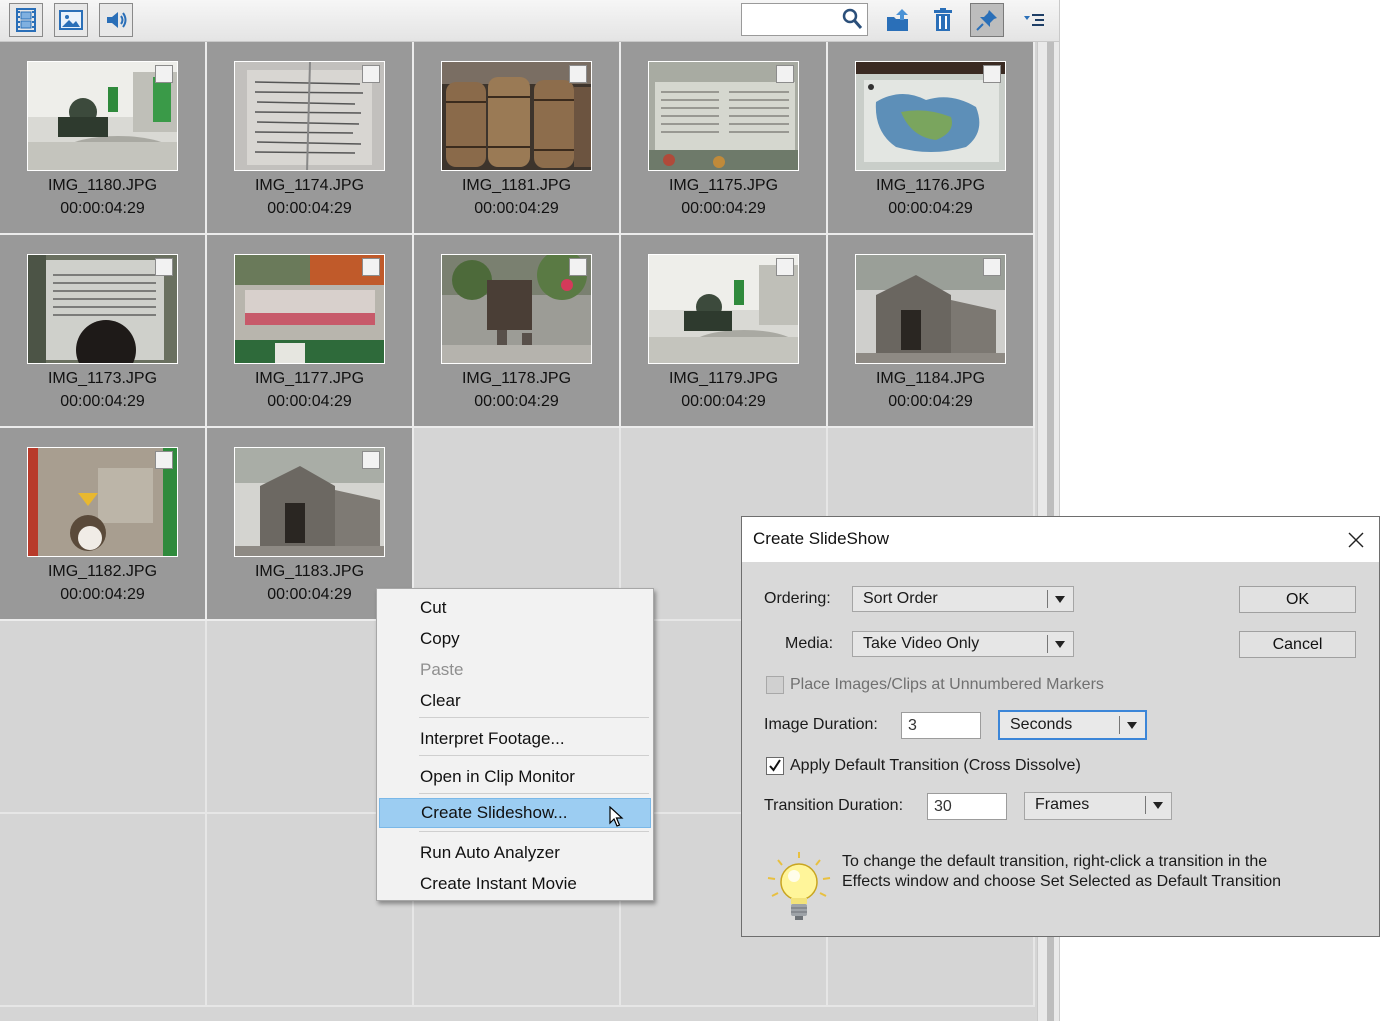 This screenshot has height=1021, width=1380. What do you see at coordinates (102, 571) in the screenshot?
I see `clip-name: IMG_1182.JPG` at bounding box center [102, 571].